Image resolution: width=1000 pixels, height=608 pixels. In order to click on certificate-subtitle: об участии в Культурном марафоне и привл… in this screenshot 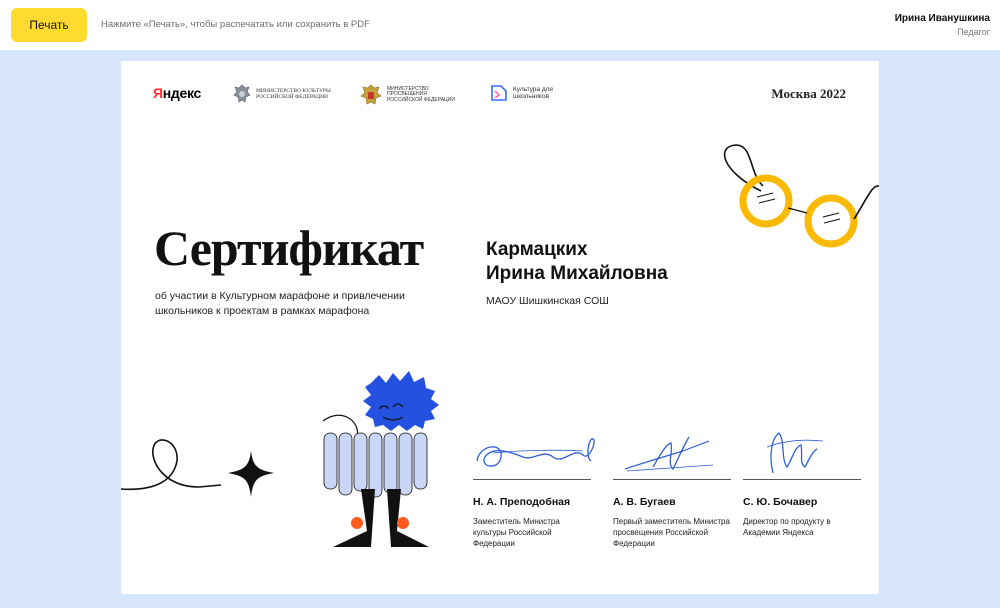, I will do `click(280, 303)`.